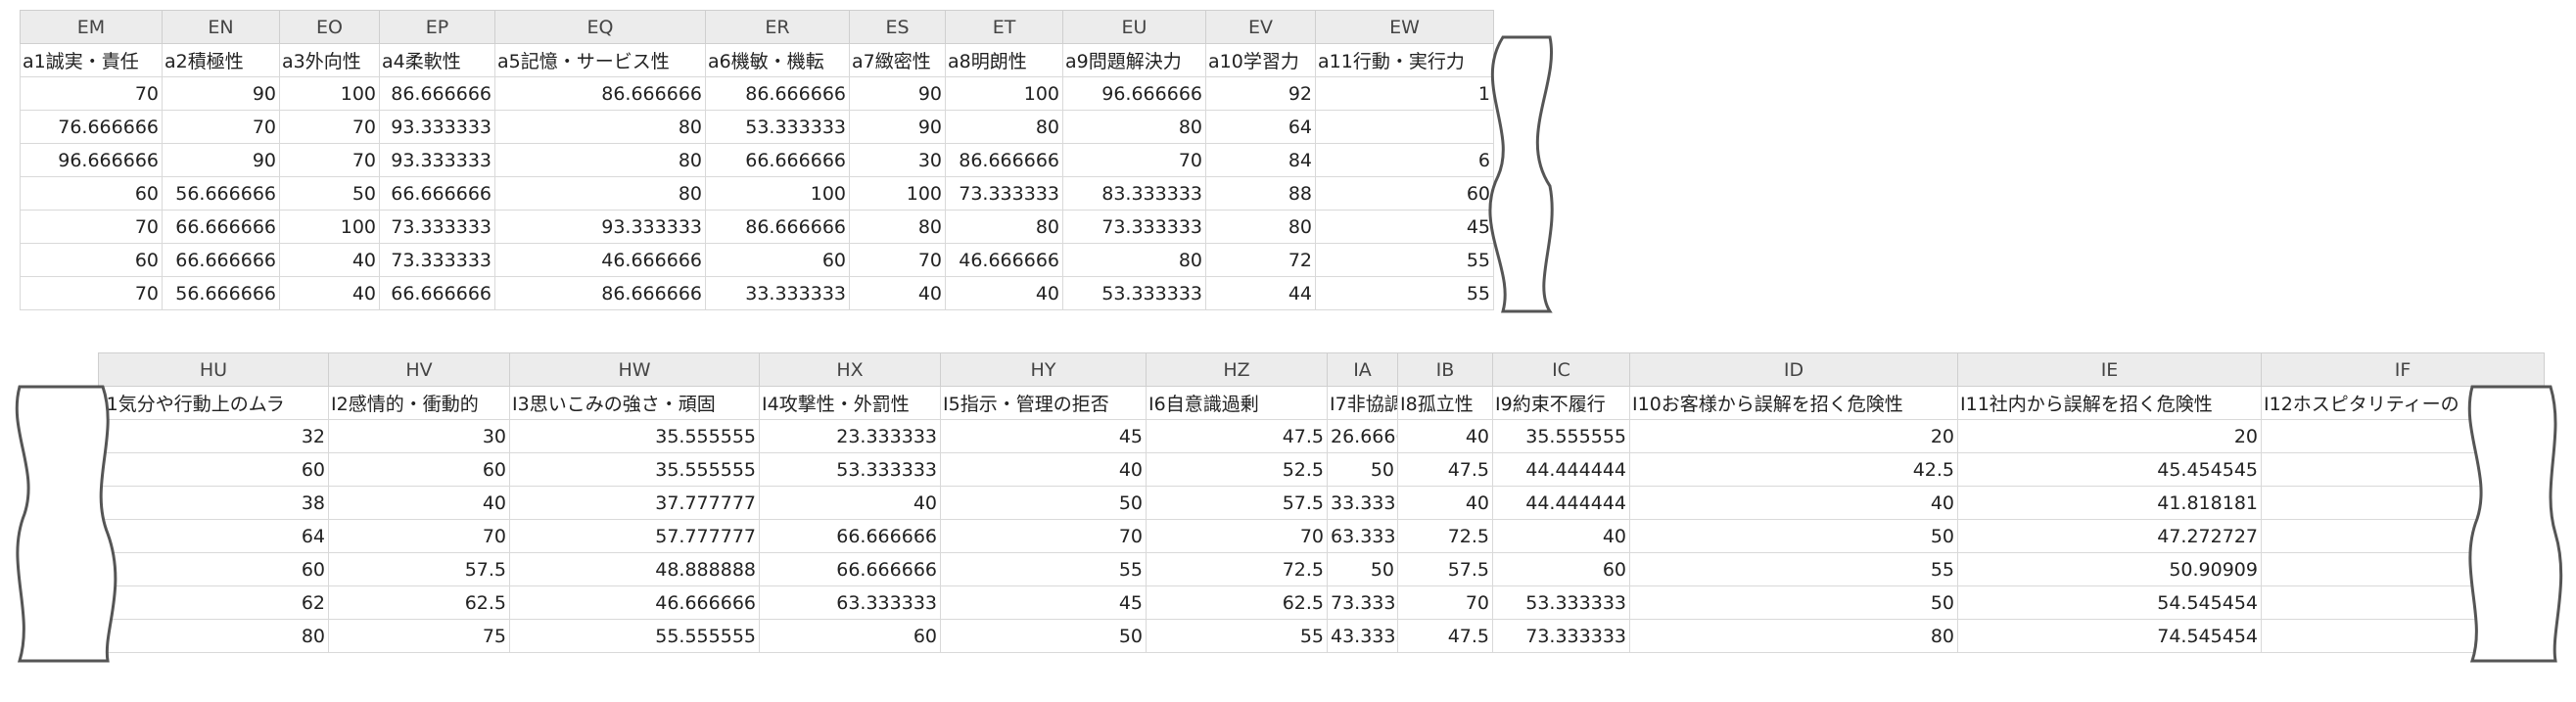 Image resolution: width=2576 pixels, height=702 pixels. I want to click on field-name-cell: a6機敏・機転, so click(778, 60).